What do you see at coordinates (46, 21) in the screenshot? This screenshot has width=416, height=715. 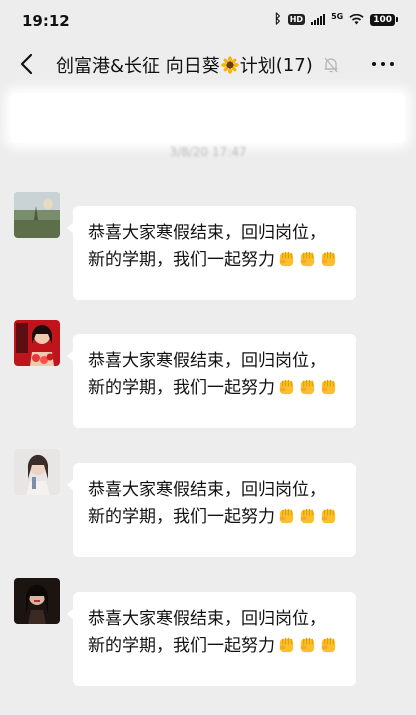 I see `status-time: 19:12` at bounding box center [46, 21].